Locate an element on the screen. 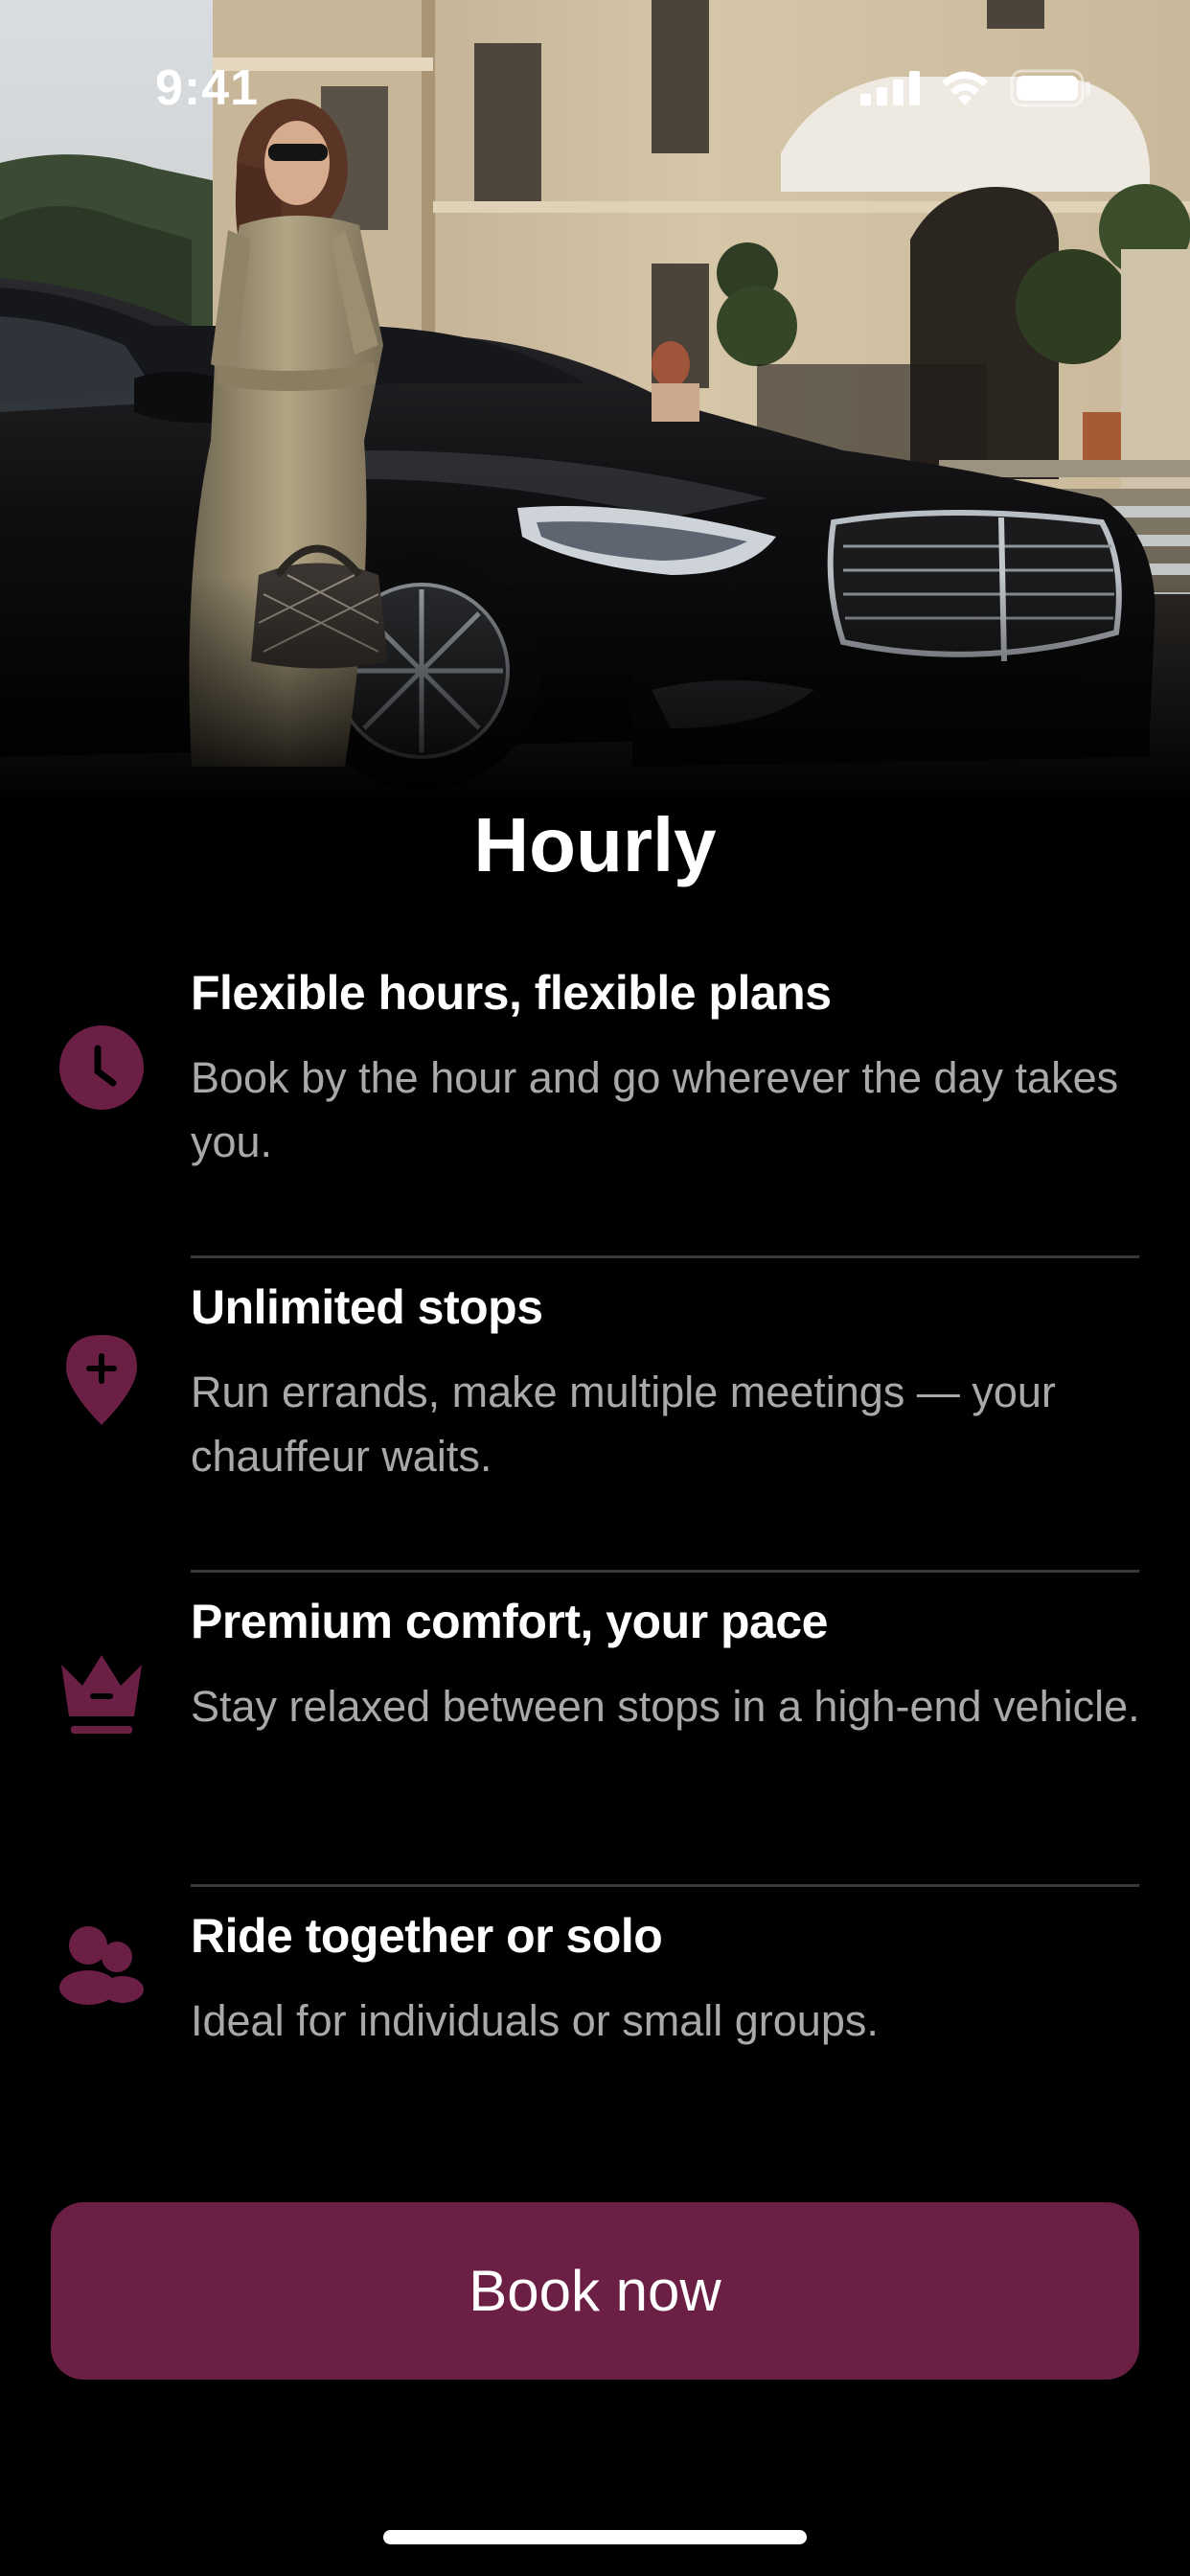  page-title: Hourly is located at coordinates (595, 844).